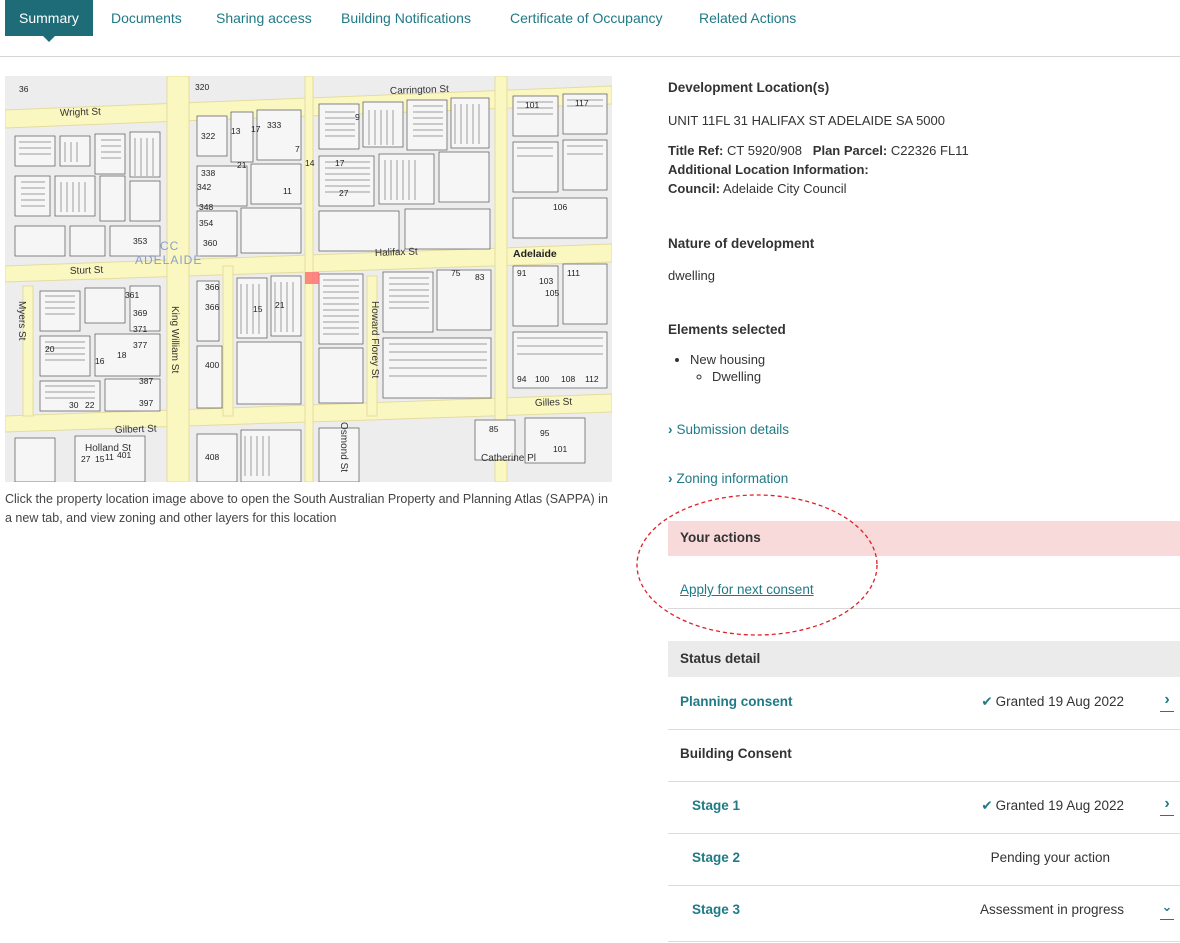 The width and height of the screenshot is (1180, 943). Describe the element at coordinates (586, 18) in the screenshot. I see `tab-certificate-of-occupancy: Certificate of Occupancy` at that location.